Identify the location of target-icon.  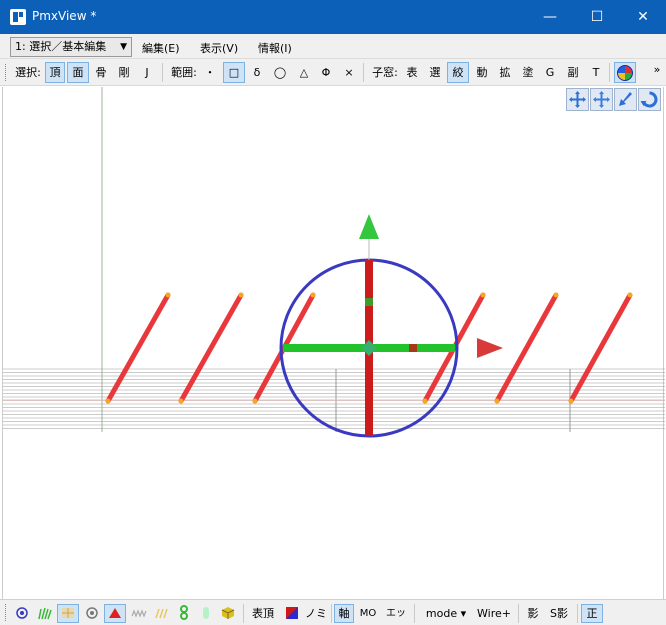
(22, 613).